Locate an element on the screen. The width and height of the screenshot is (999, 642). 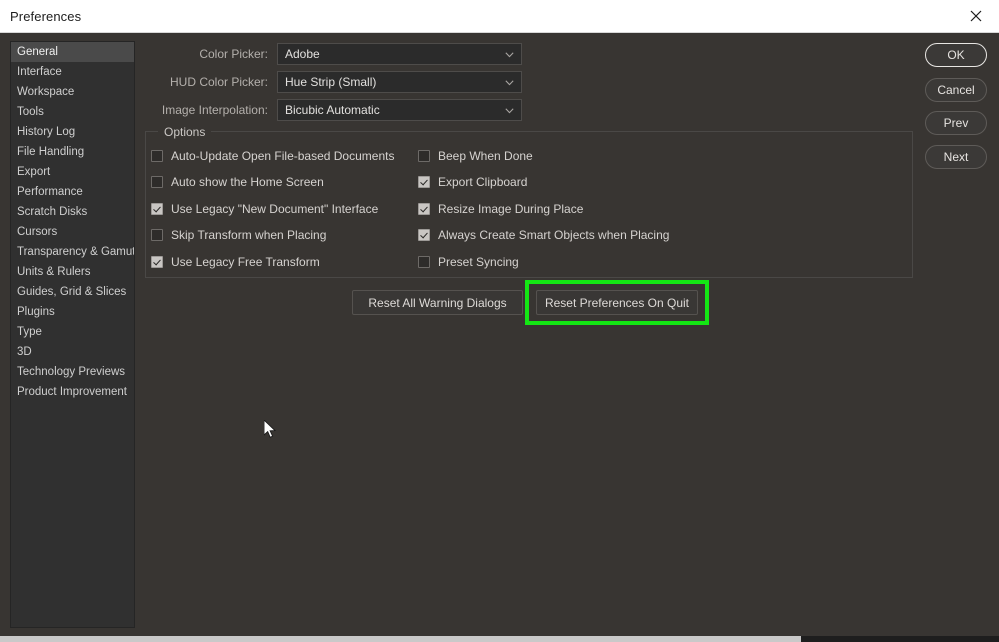
sidebar-item-label: Plugins is located at coordinates (36, 312).